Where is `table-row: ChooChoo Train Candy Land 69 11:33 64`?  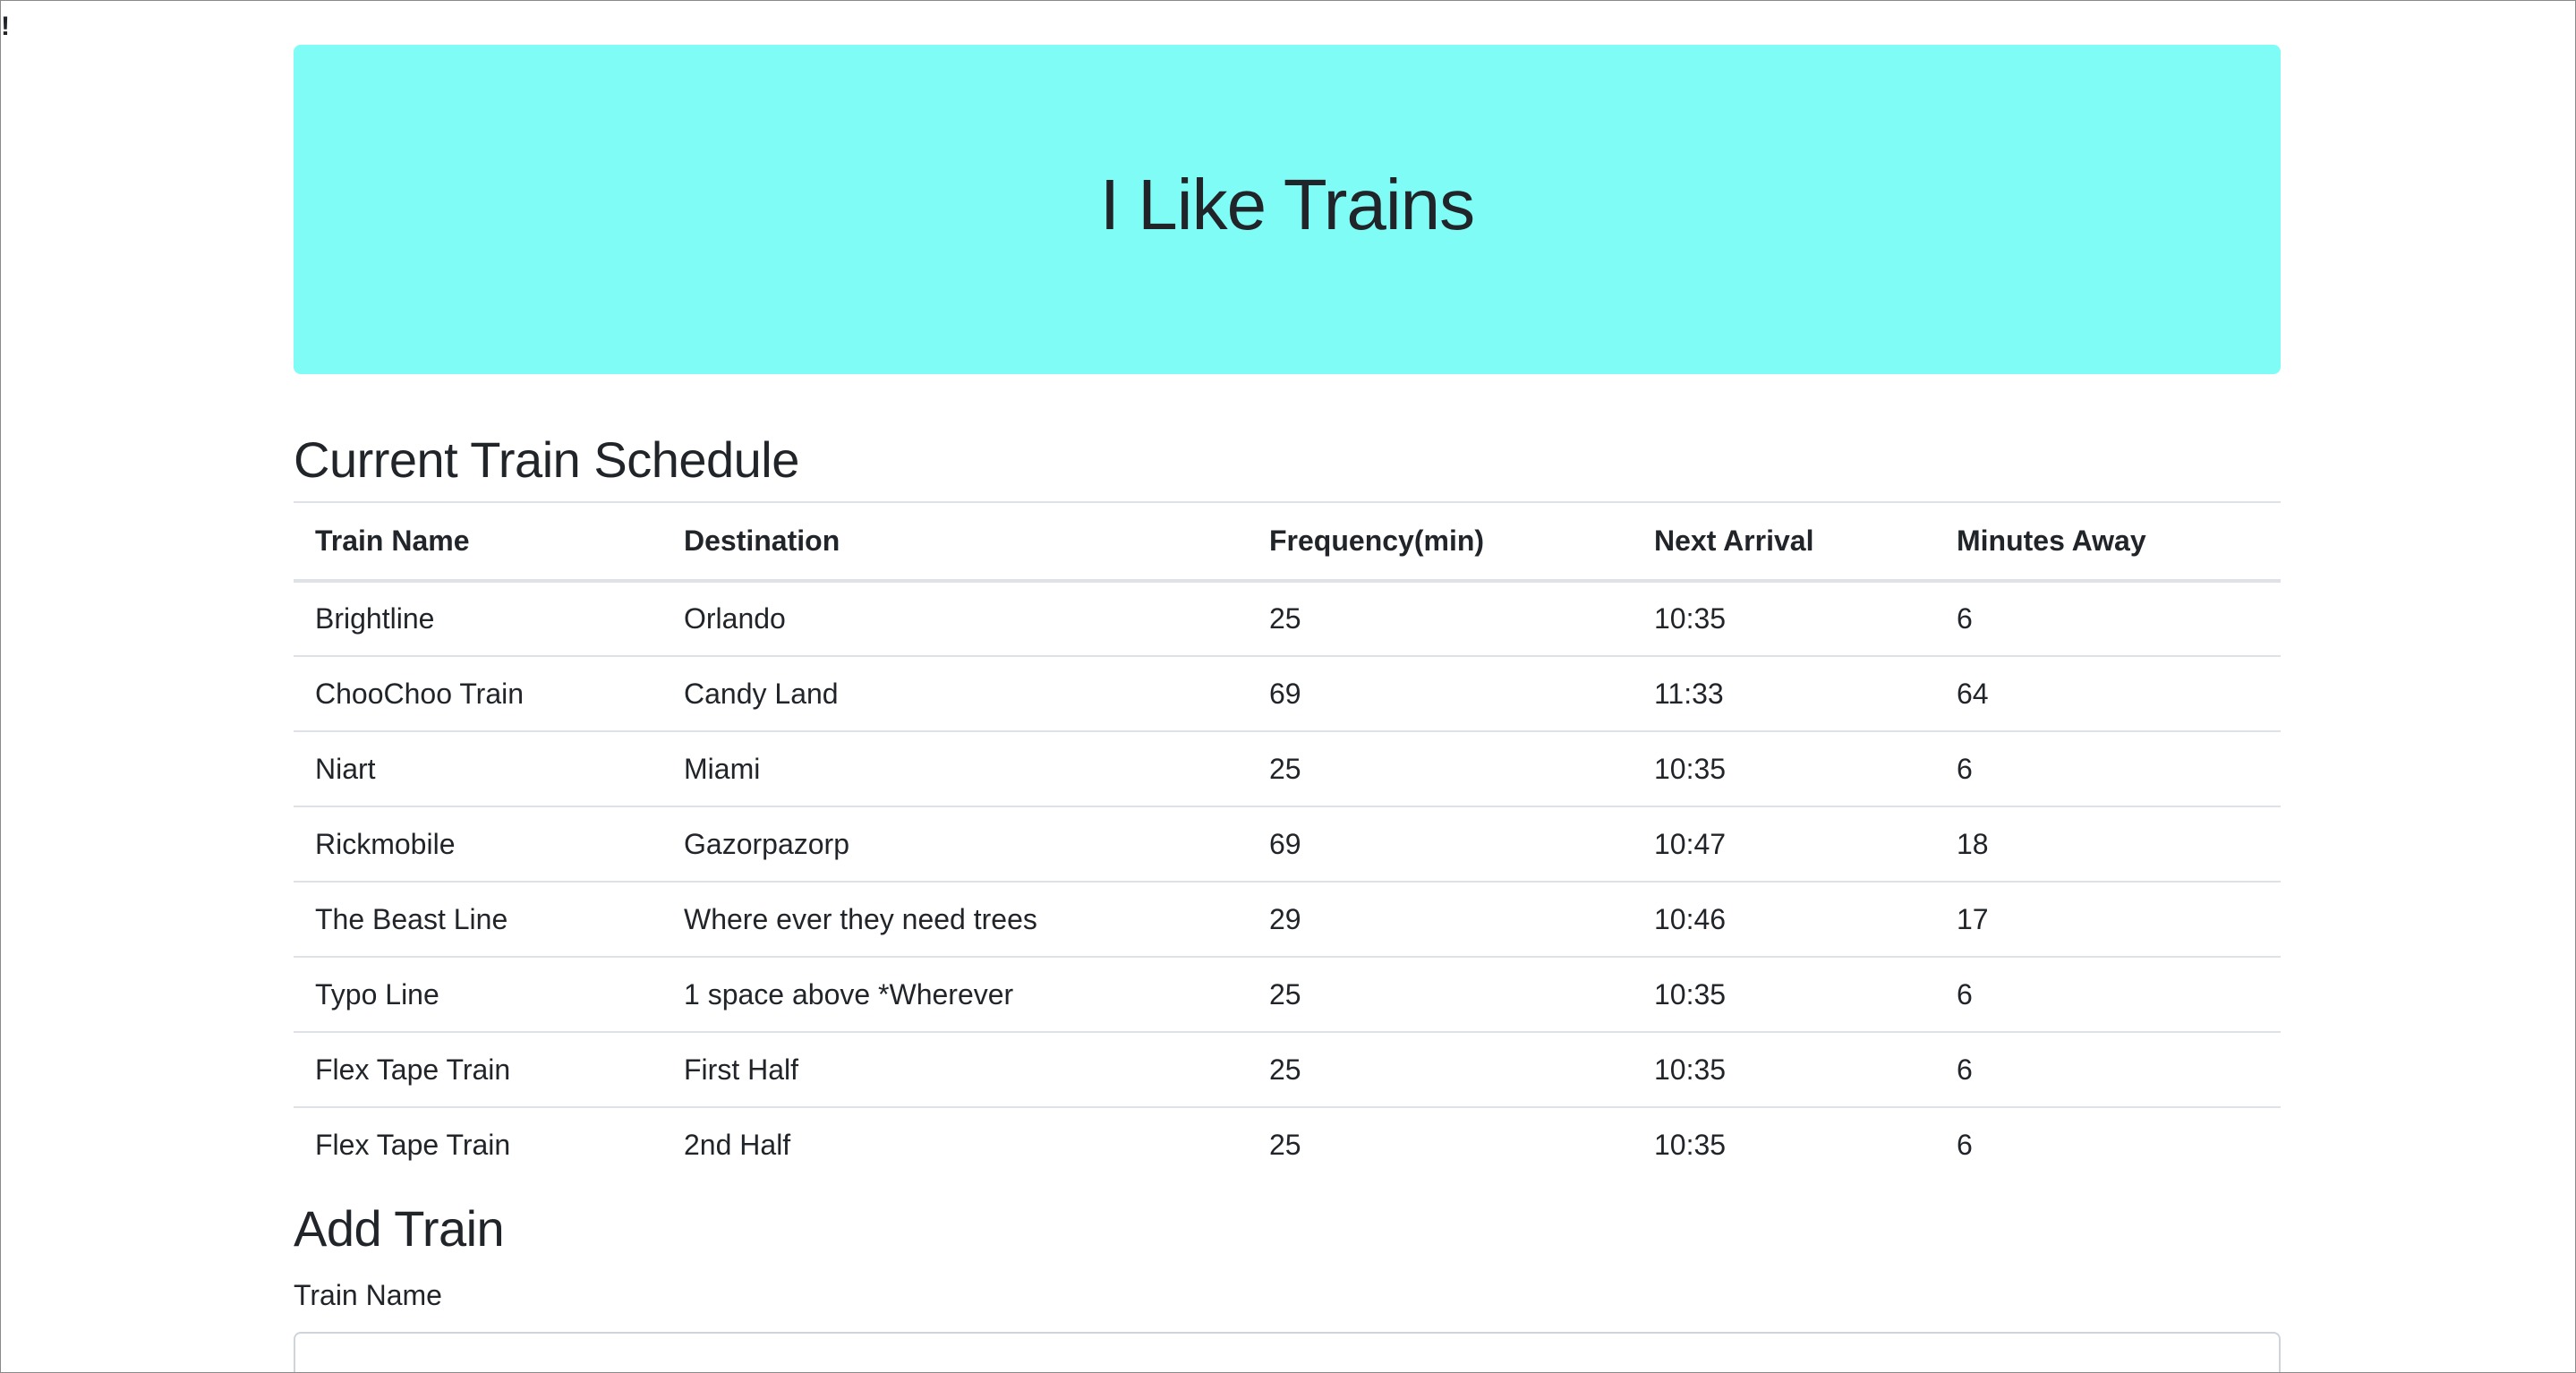 table-row: ChooChoo Train Candy Land 69 11:33 64 is located at coordinates (1287, 693).